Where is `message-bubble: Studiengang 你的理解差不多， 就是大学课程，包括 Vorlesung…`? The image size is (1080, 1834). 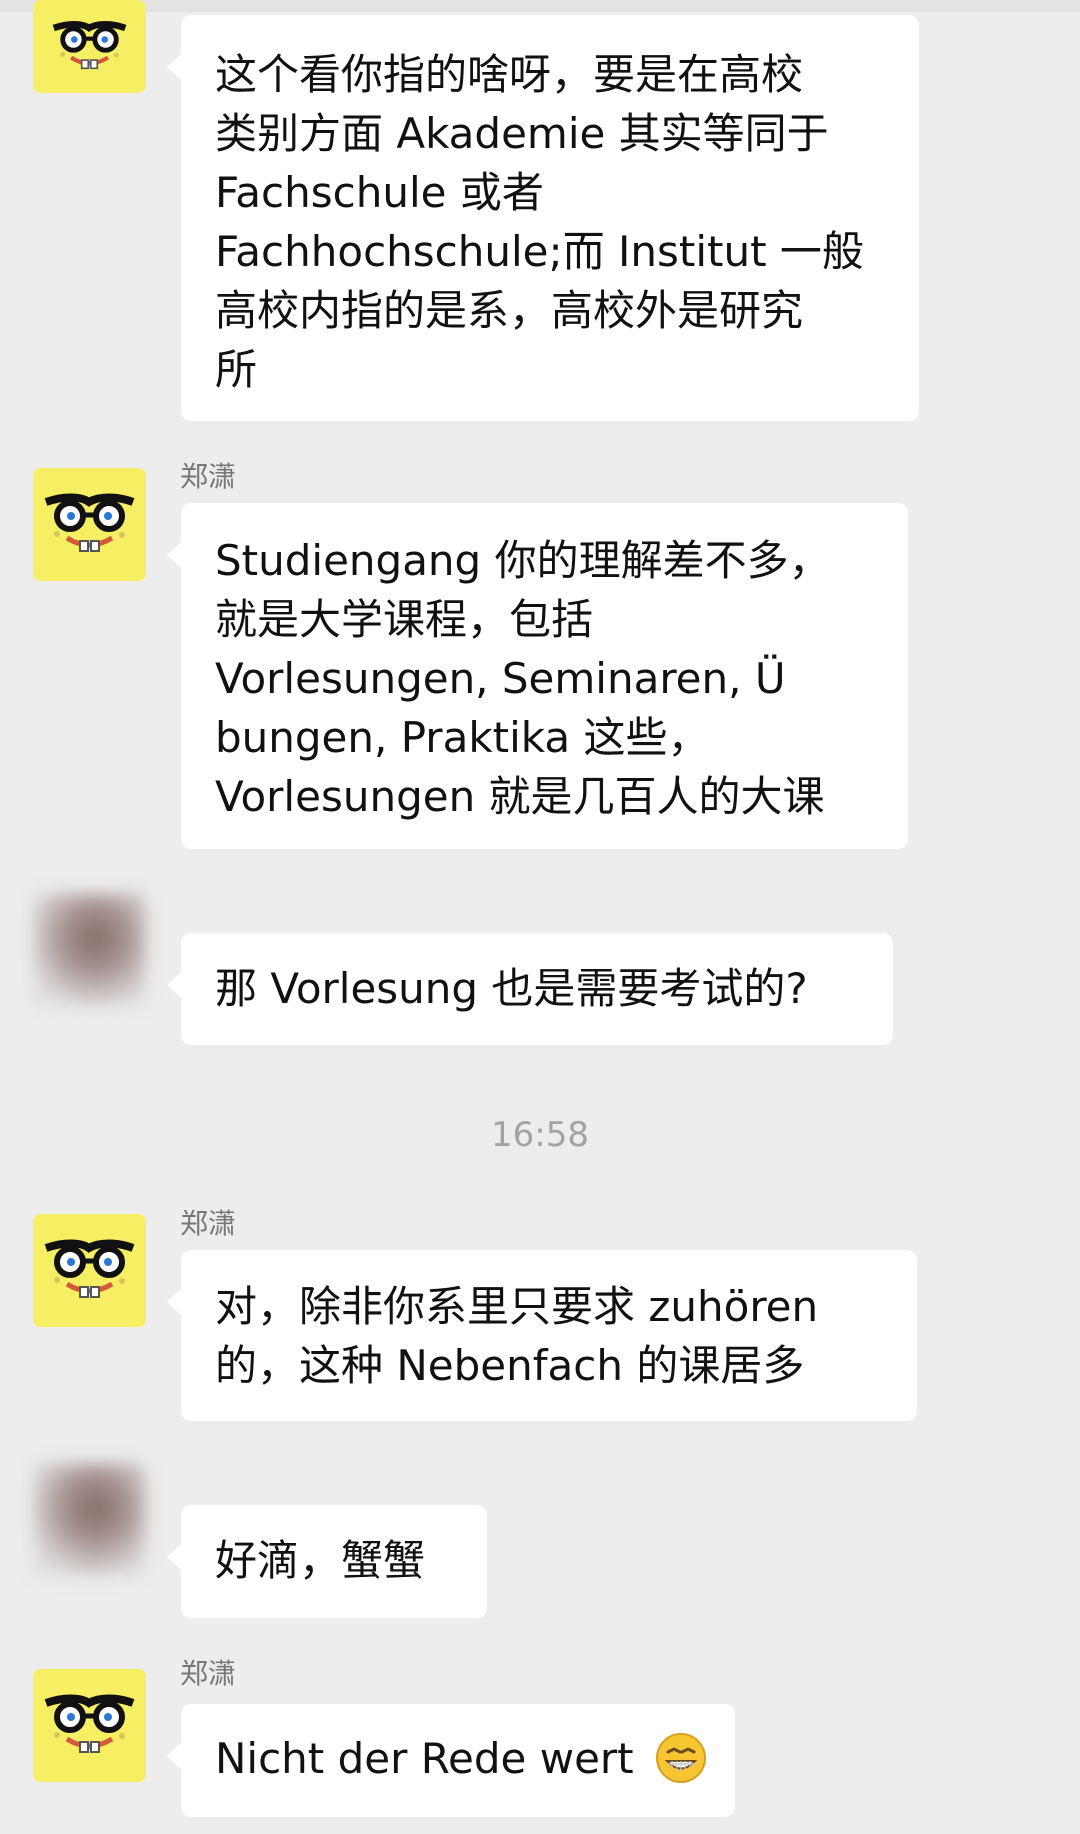 message-bubble: Studiengang 你的理解差不多， 就是大学课程，包括 Vorlesung… is located at coordinates (537, 676).